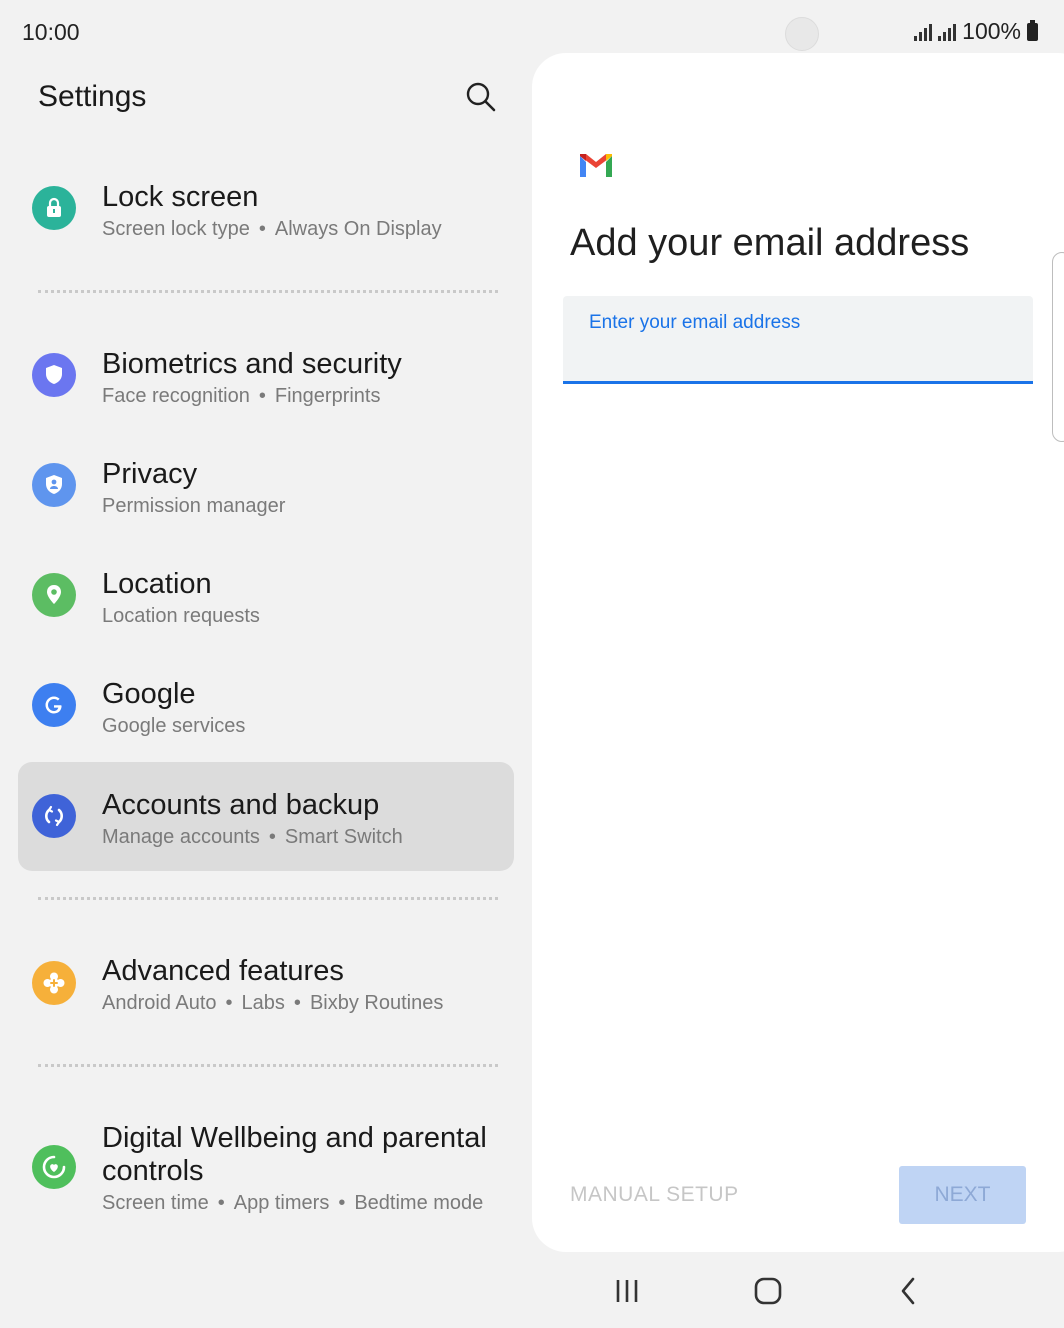 The height and width of the screenshot is (1328, 1064). I want to click on battery-icon, so click(1032, 30).